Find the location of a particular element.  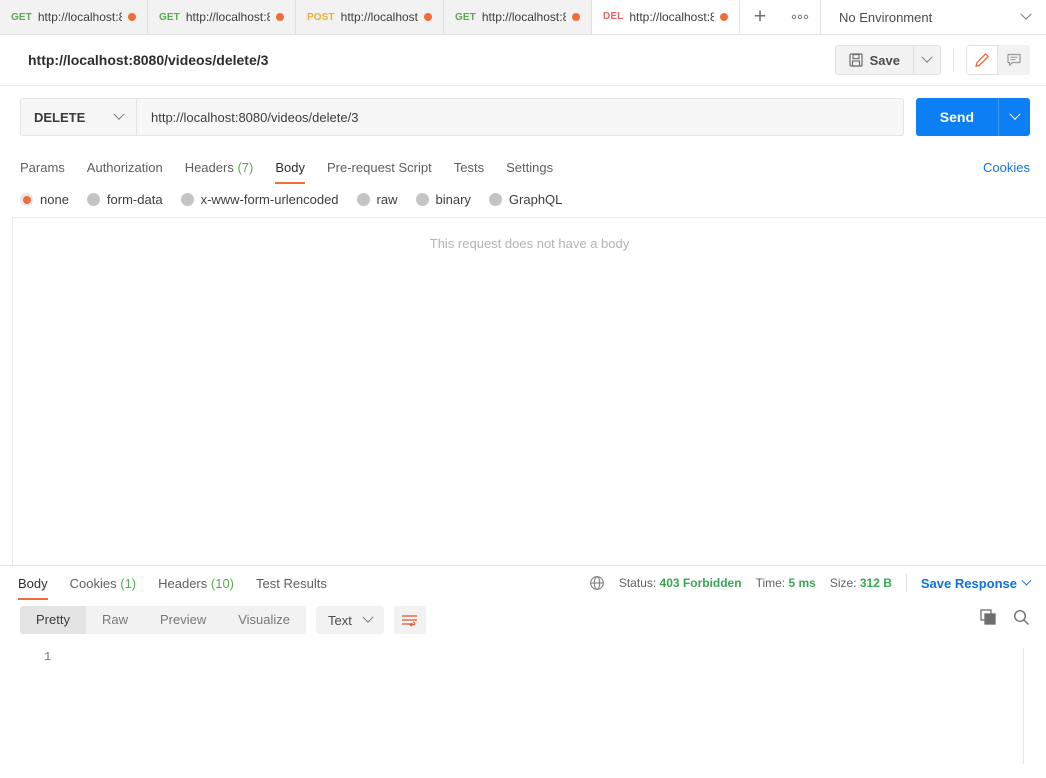

word-wrap-button is located at coordinates (409, 620).